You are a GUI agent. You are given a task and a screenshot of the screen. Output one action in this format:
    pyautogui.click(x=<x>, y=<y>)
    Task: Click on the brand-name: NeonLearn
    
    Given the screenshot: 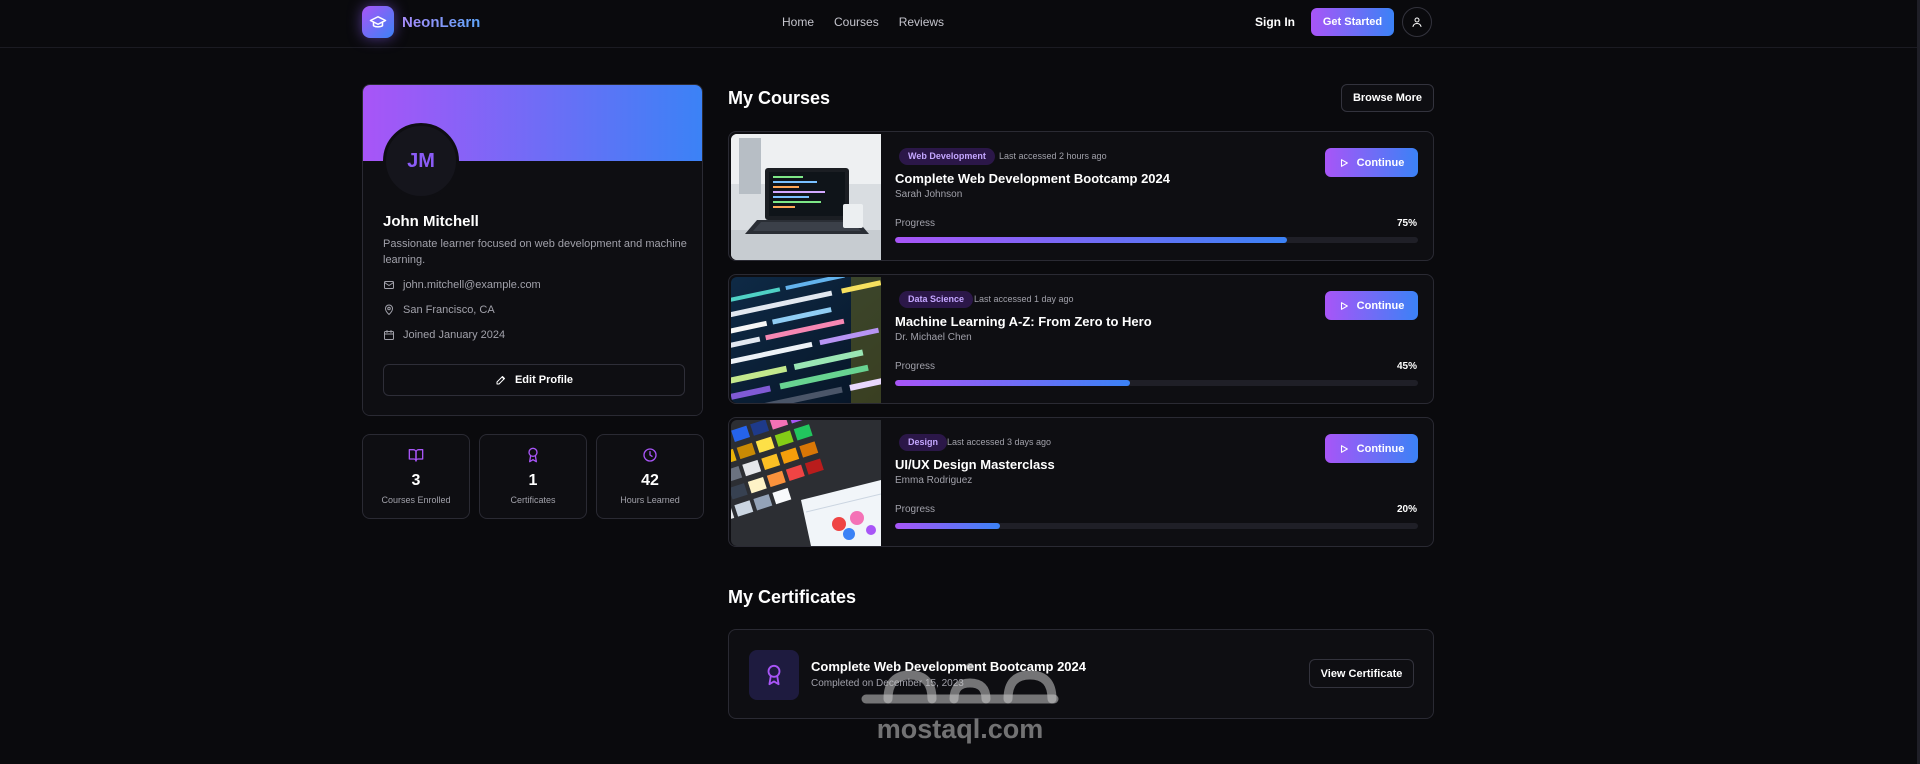 What is the action you would take?
    pyautogui.click(x=441, y=22)
    